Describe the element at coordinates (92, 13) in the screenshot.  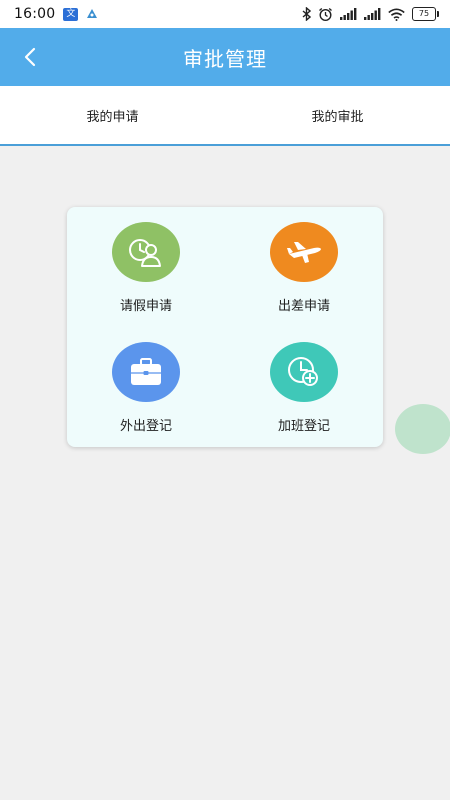
I see `notification-app-icon` at that location.